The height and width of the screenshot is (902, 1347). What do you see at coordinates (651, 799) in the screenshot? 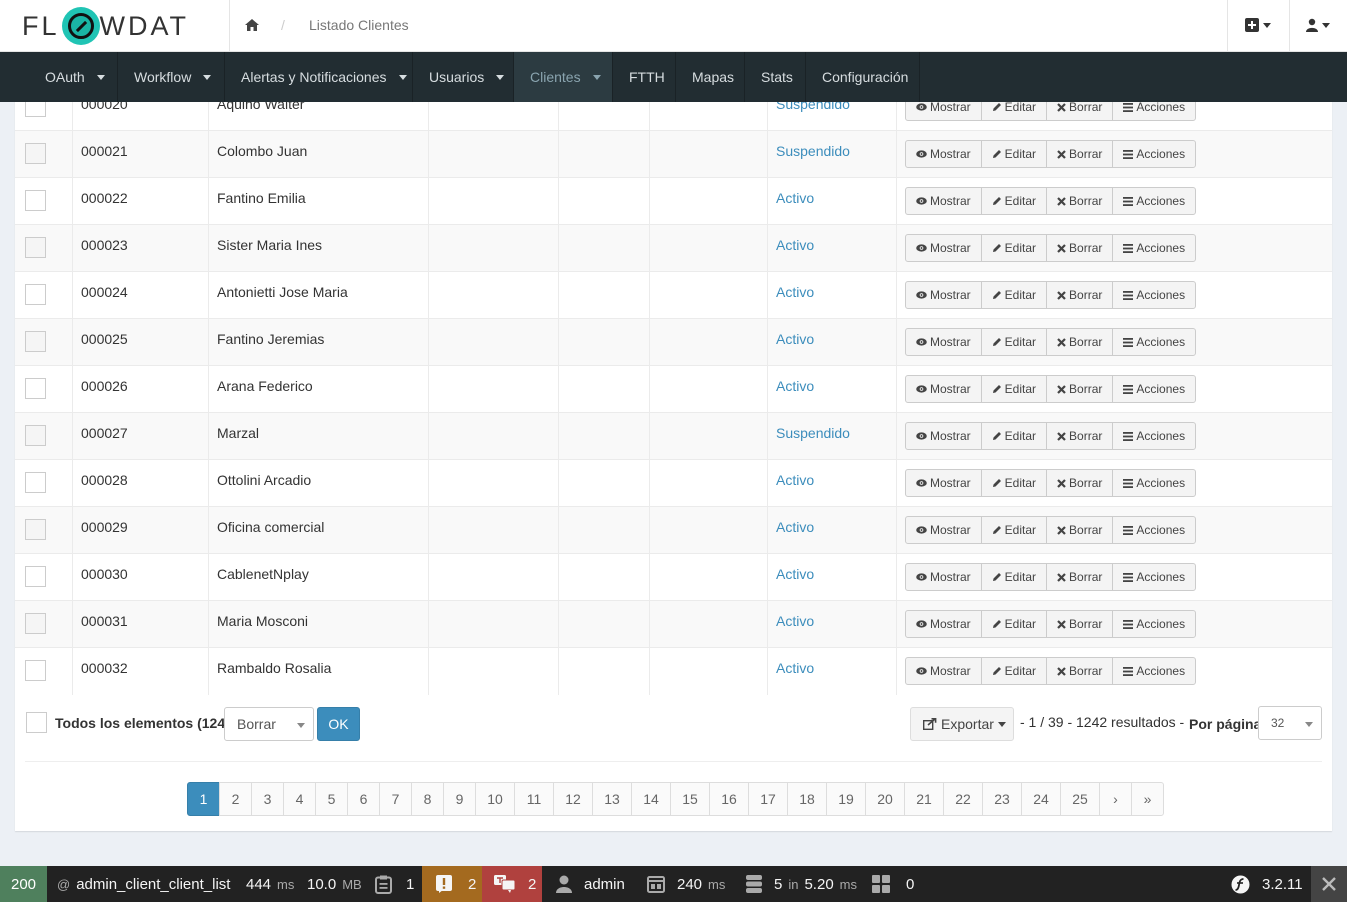
I see `page-link: 14` at bounding box center [651, 799].